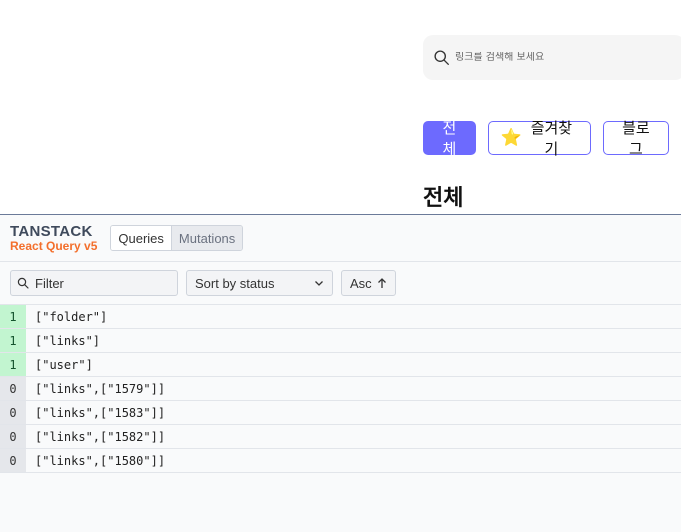 Image resolution: width=681 pixels, height=532 pixels. I want to click on view-toggle: Queries Mutations, so click(177, 238).